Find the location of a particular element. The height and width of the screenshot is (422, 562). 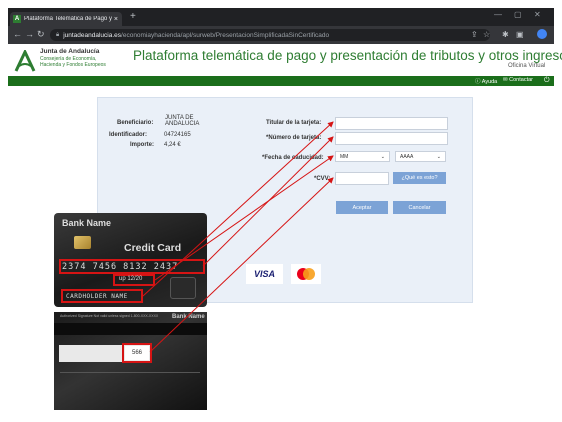

new-tab-button: + is located at coordinates (133, 16).